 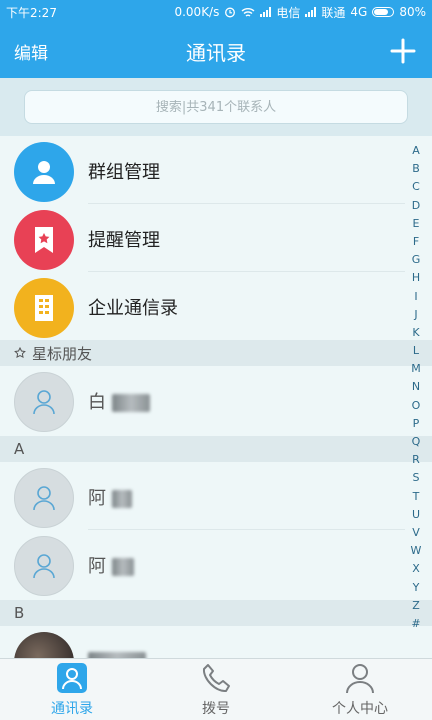 What do you see at coordinates (202, 238) in the screenshot?
I see `group-row-reminders: 提醒管理` at bounding box center [202, 238].